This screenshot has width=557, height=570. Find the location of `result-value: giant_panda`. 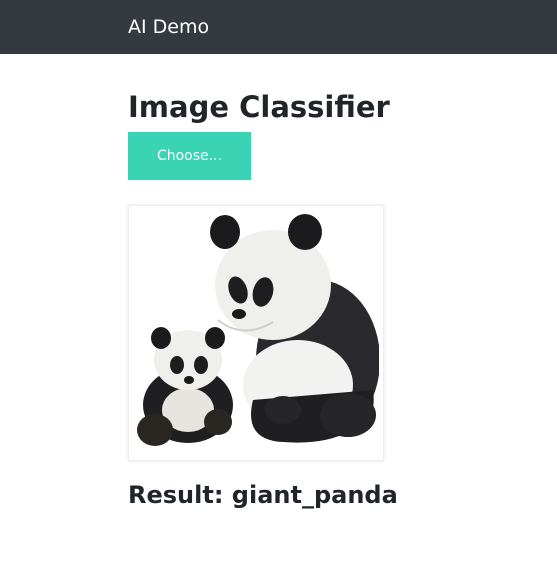

result-value: giant_panda is located at coordinates (314, 495).